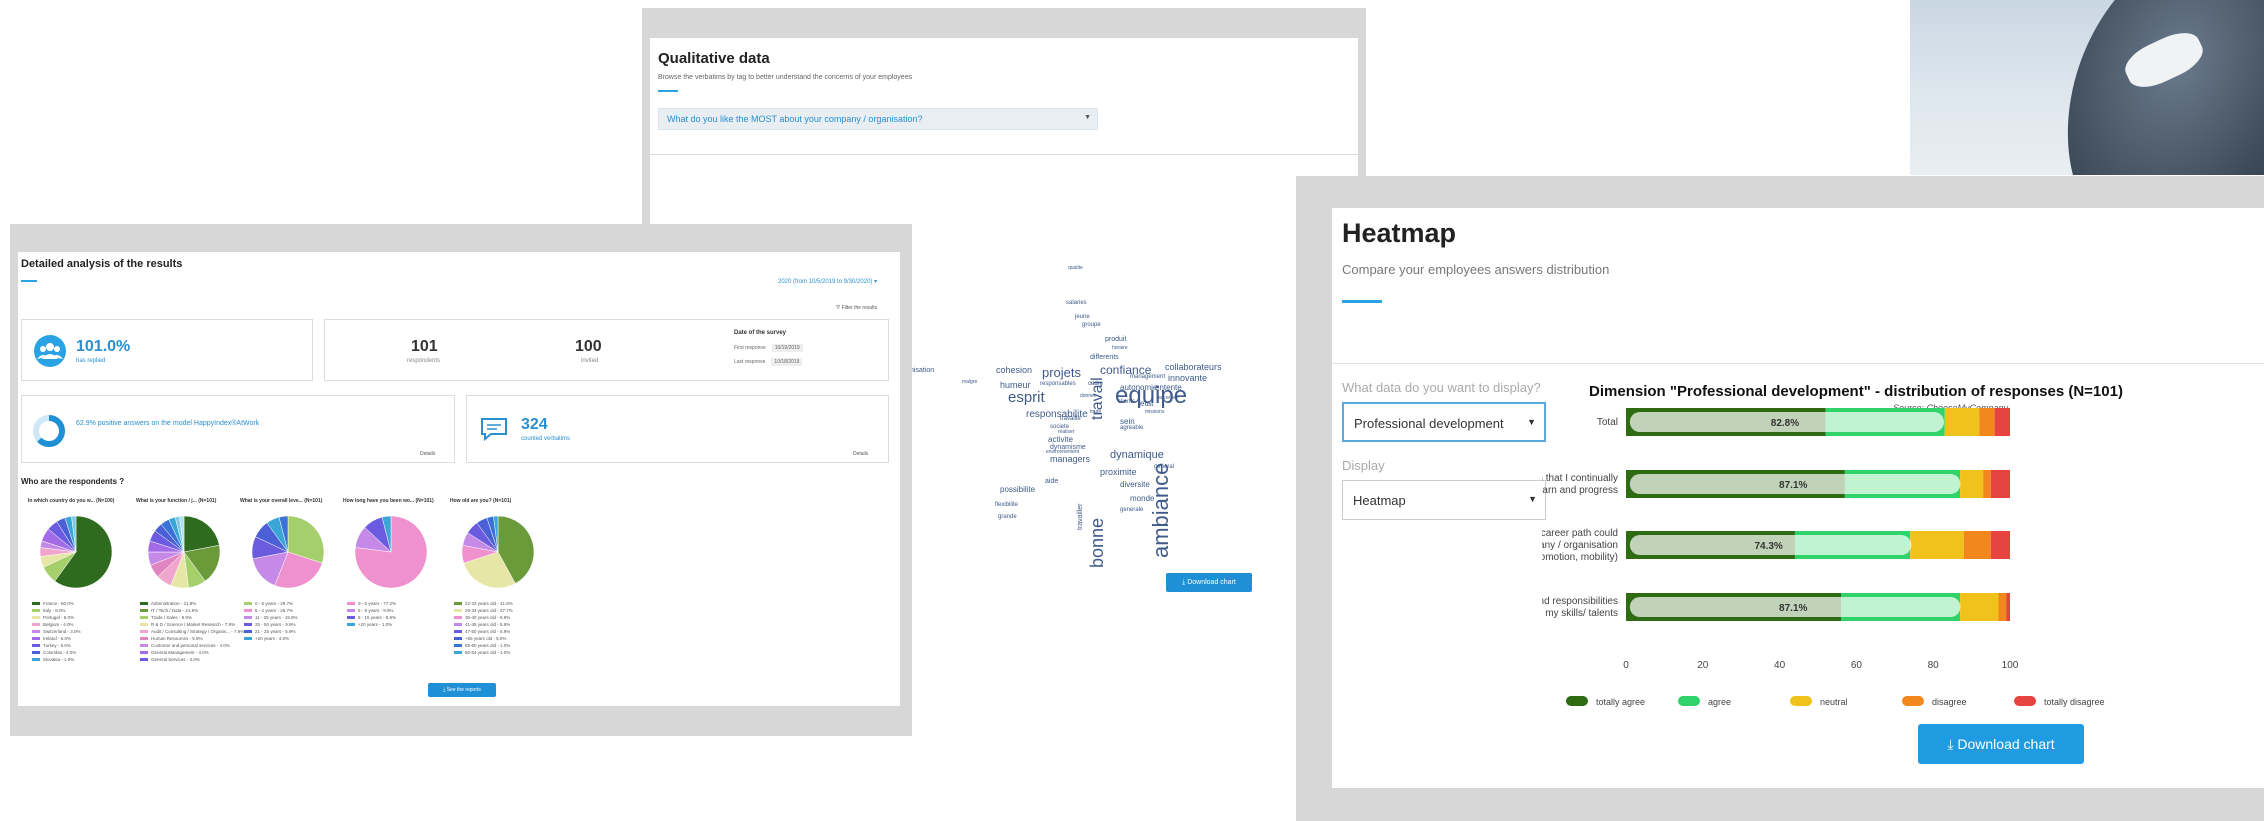 The width and height of the screenshot is (2264, 821). Describe the element at coordinates (860, 454) in the screenshot. I see `verbatims-details-link: Details` at that location.